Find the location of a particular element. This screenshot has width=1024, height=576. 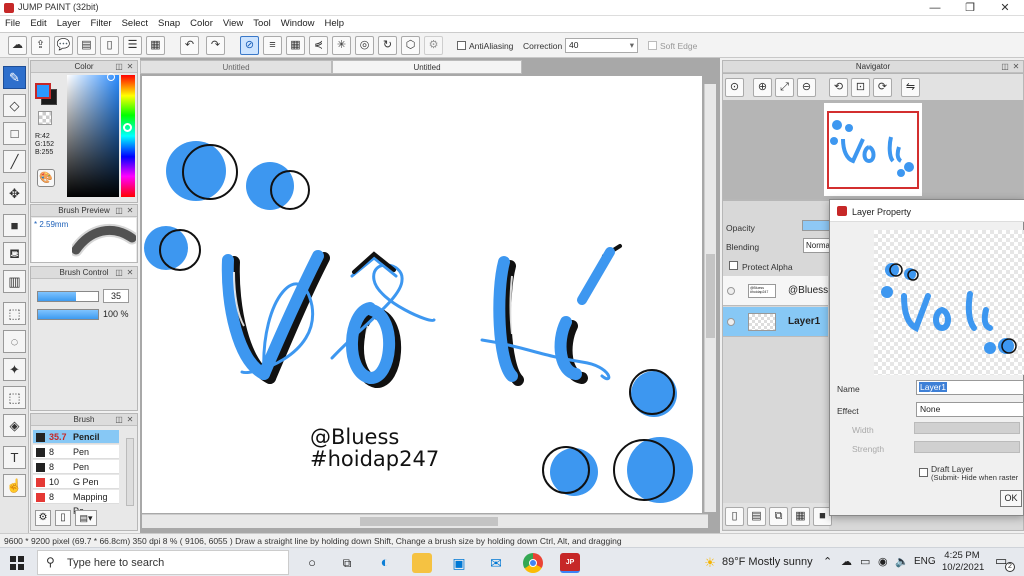

brush-list-scrollbar is located at coordinates (130, 472).